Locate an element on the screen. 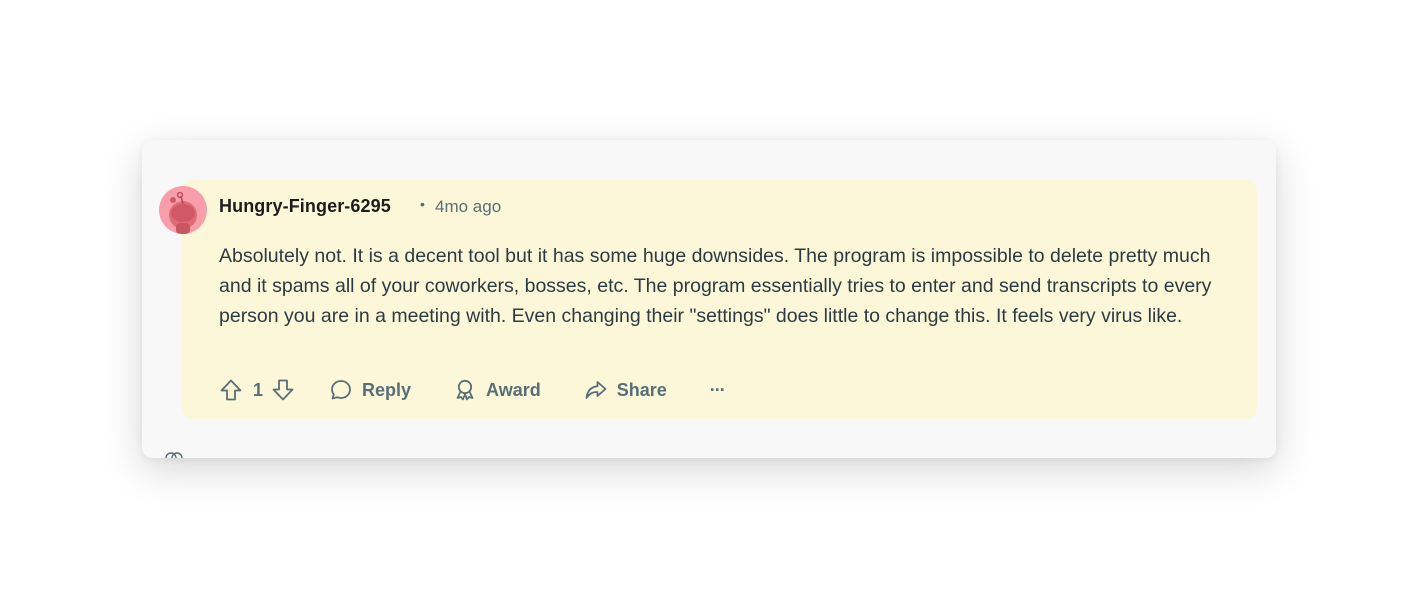 The height and width of the screenshot is (600, 1418). award-icon is located at coordinates (465, 390).